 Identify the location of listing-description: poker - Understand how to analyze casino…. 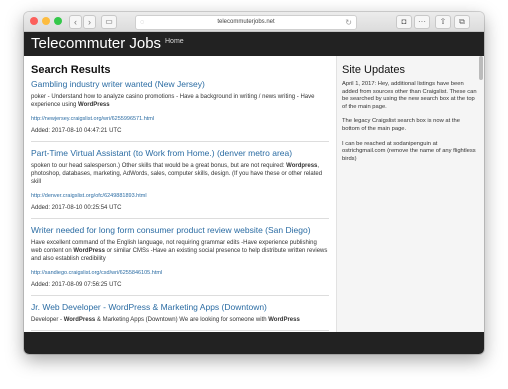
(173, 101).